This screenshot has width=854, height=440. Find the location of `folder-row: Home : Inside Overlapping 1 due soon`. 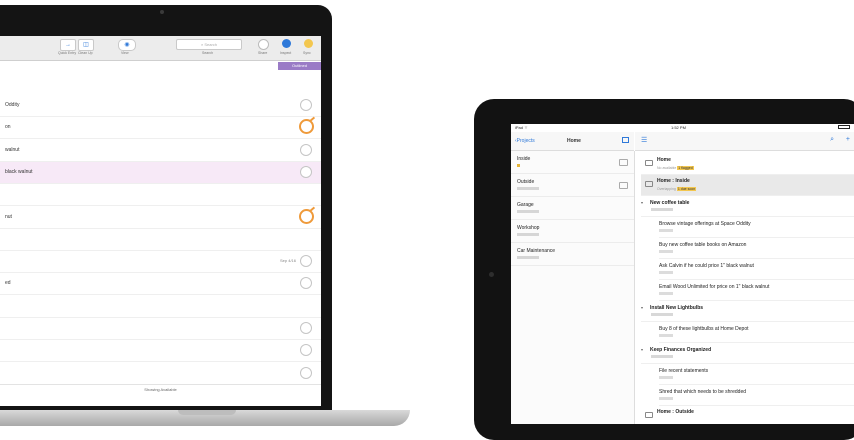

folder-row: Home : Inside Overlapping 1 due soon is located at coordinates (747, 185).